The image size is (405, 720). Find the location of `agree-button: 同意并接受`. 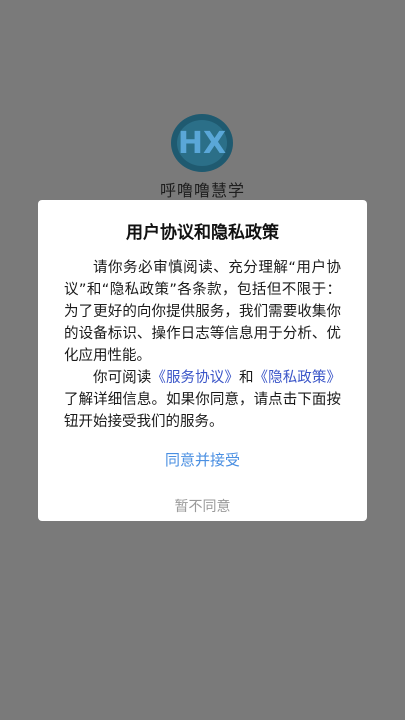

agree-button: 同意并接受 is located at coordinates (202, 459).